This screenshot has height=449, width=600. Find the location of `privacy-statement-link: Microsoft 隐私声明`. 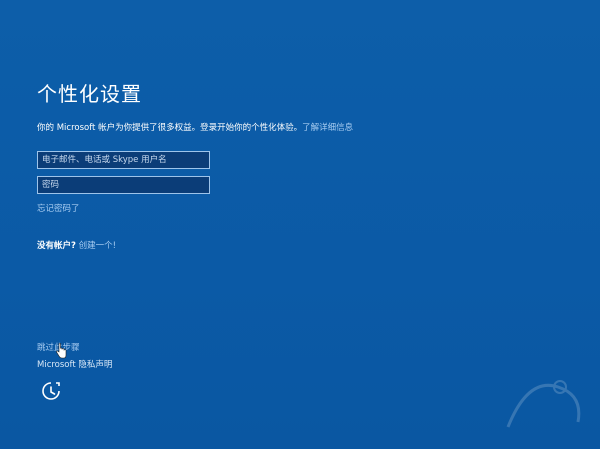

privacy-statement-link: Microsoft 隐私声明 is located at coordinates (74, 364).